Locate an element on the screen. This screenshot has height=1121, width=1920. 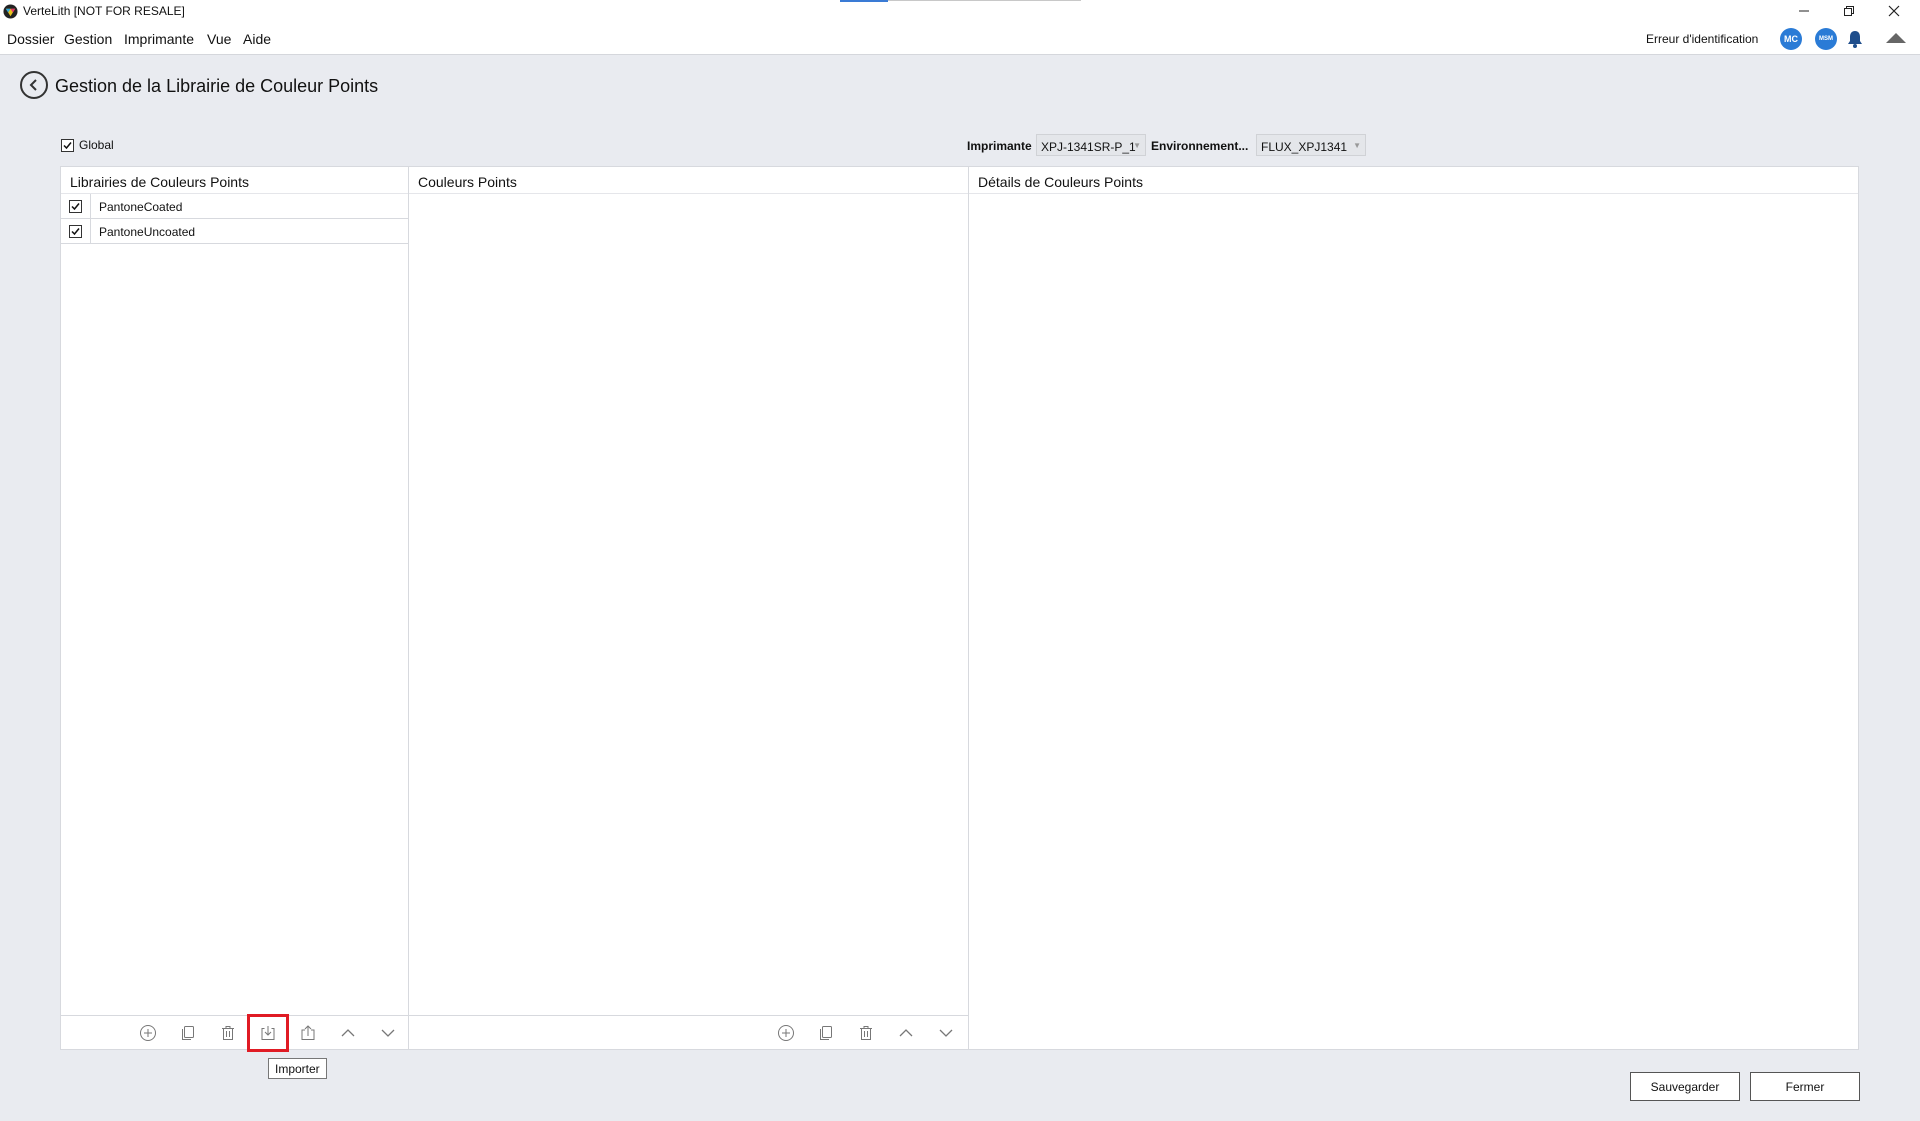
import-tooltip: Importer is located at coordinates (297, 1068).